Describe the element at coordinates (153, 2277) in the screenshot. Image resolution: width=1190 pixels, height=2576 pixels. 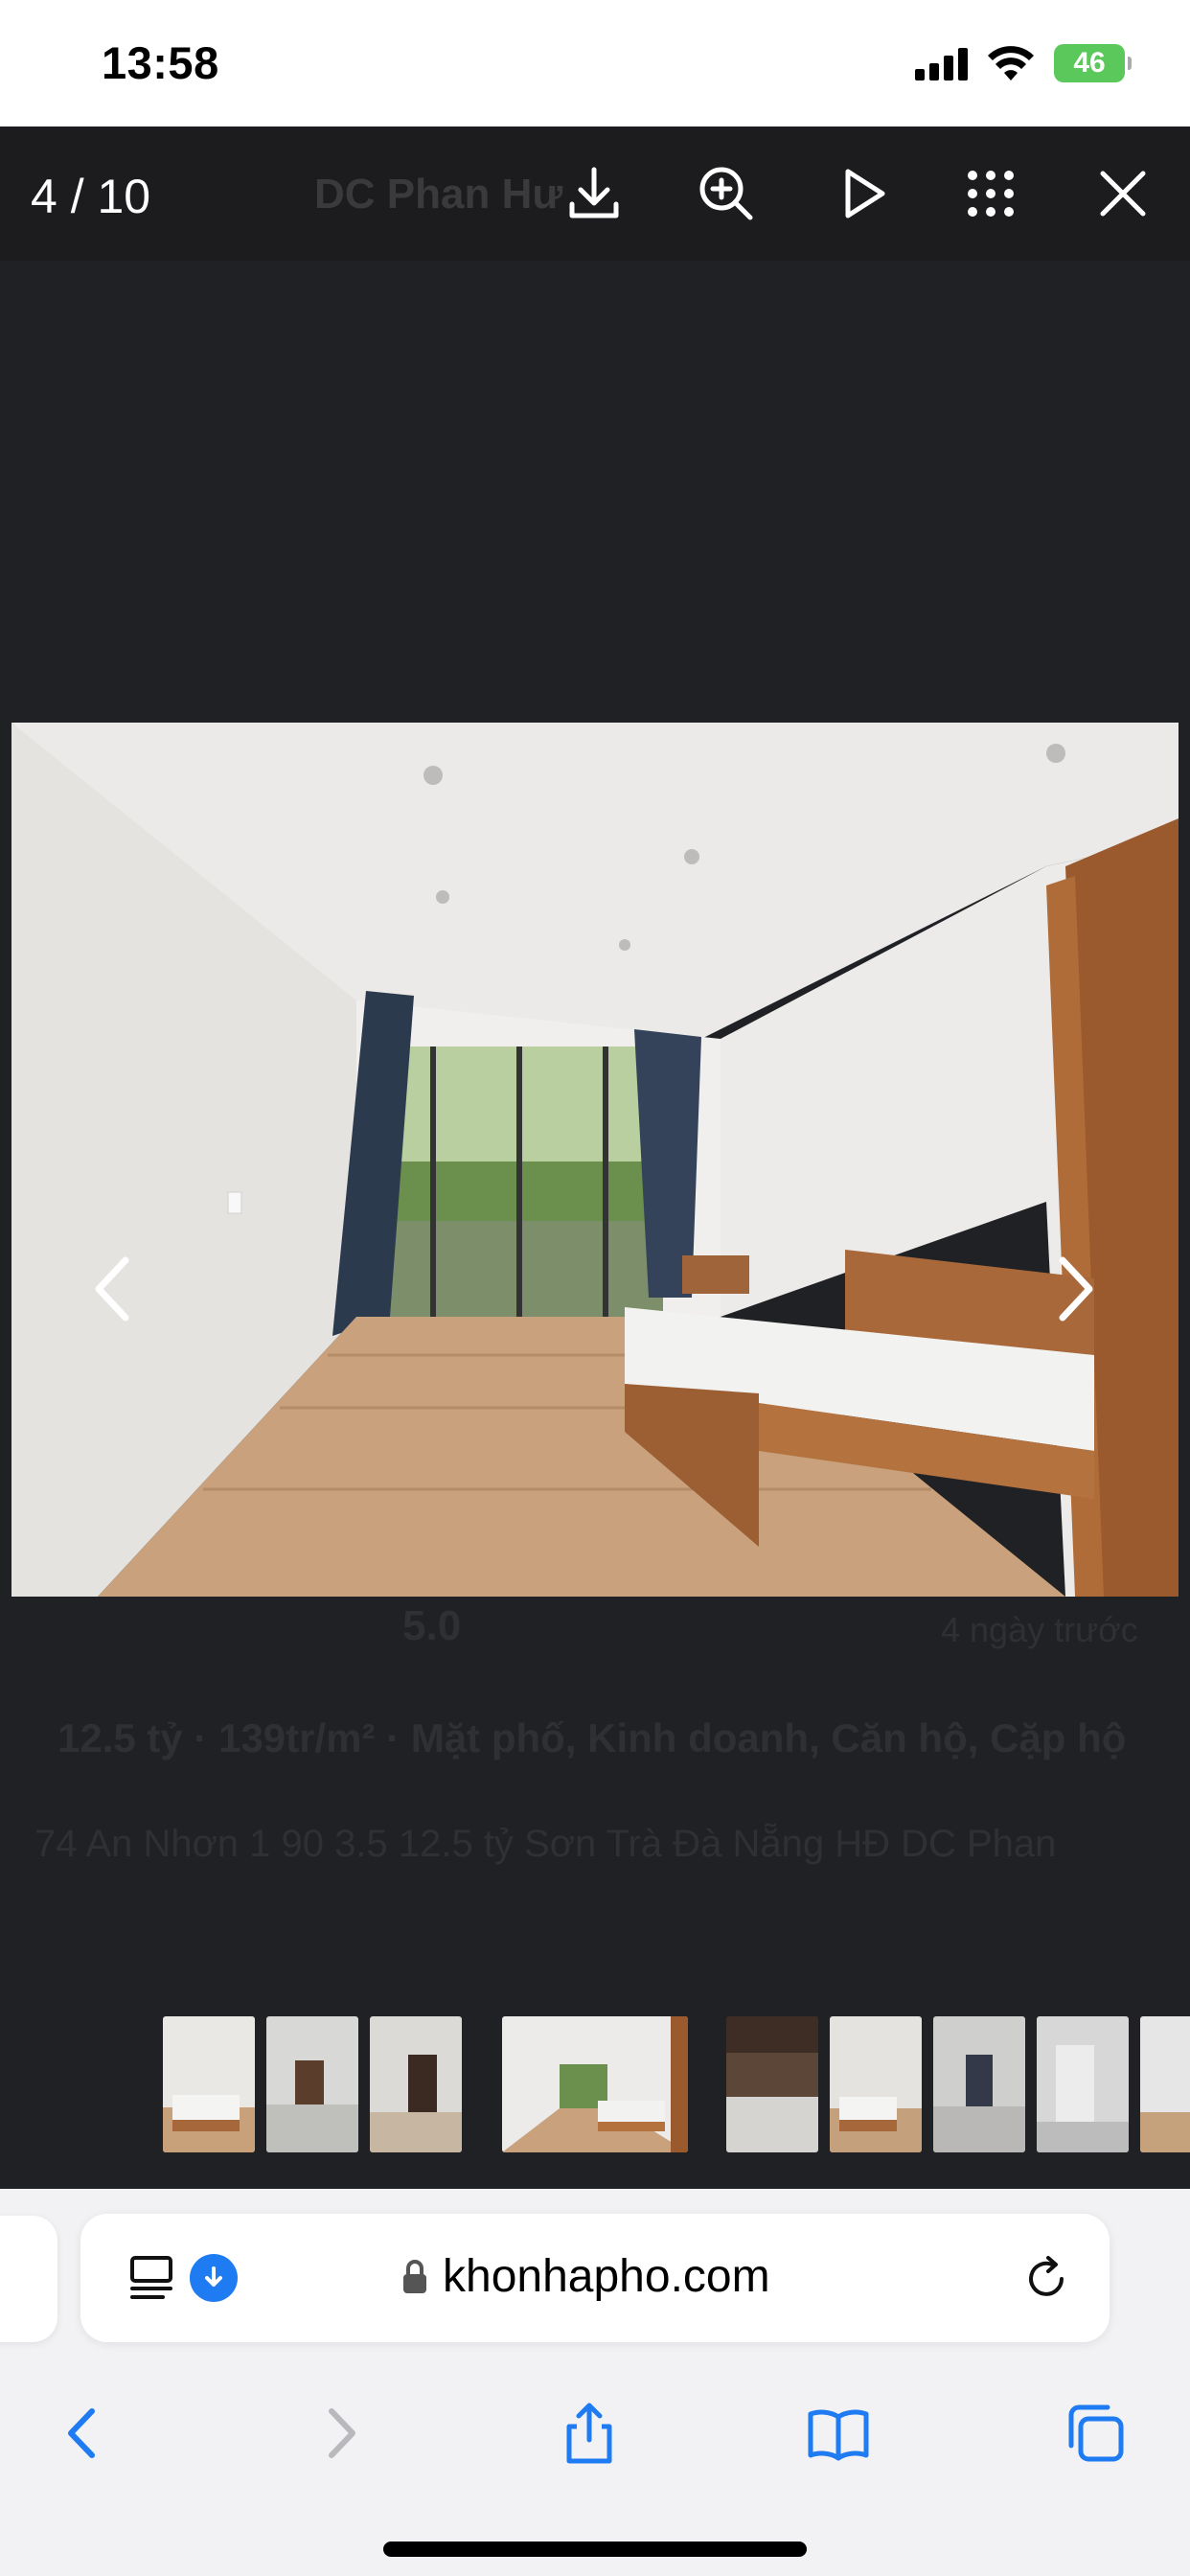
I see `page-menu-icon` at that location.